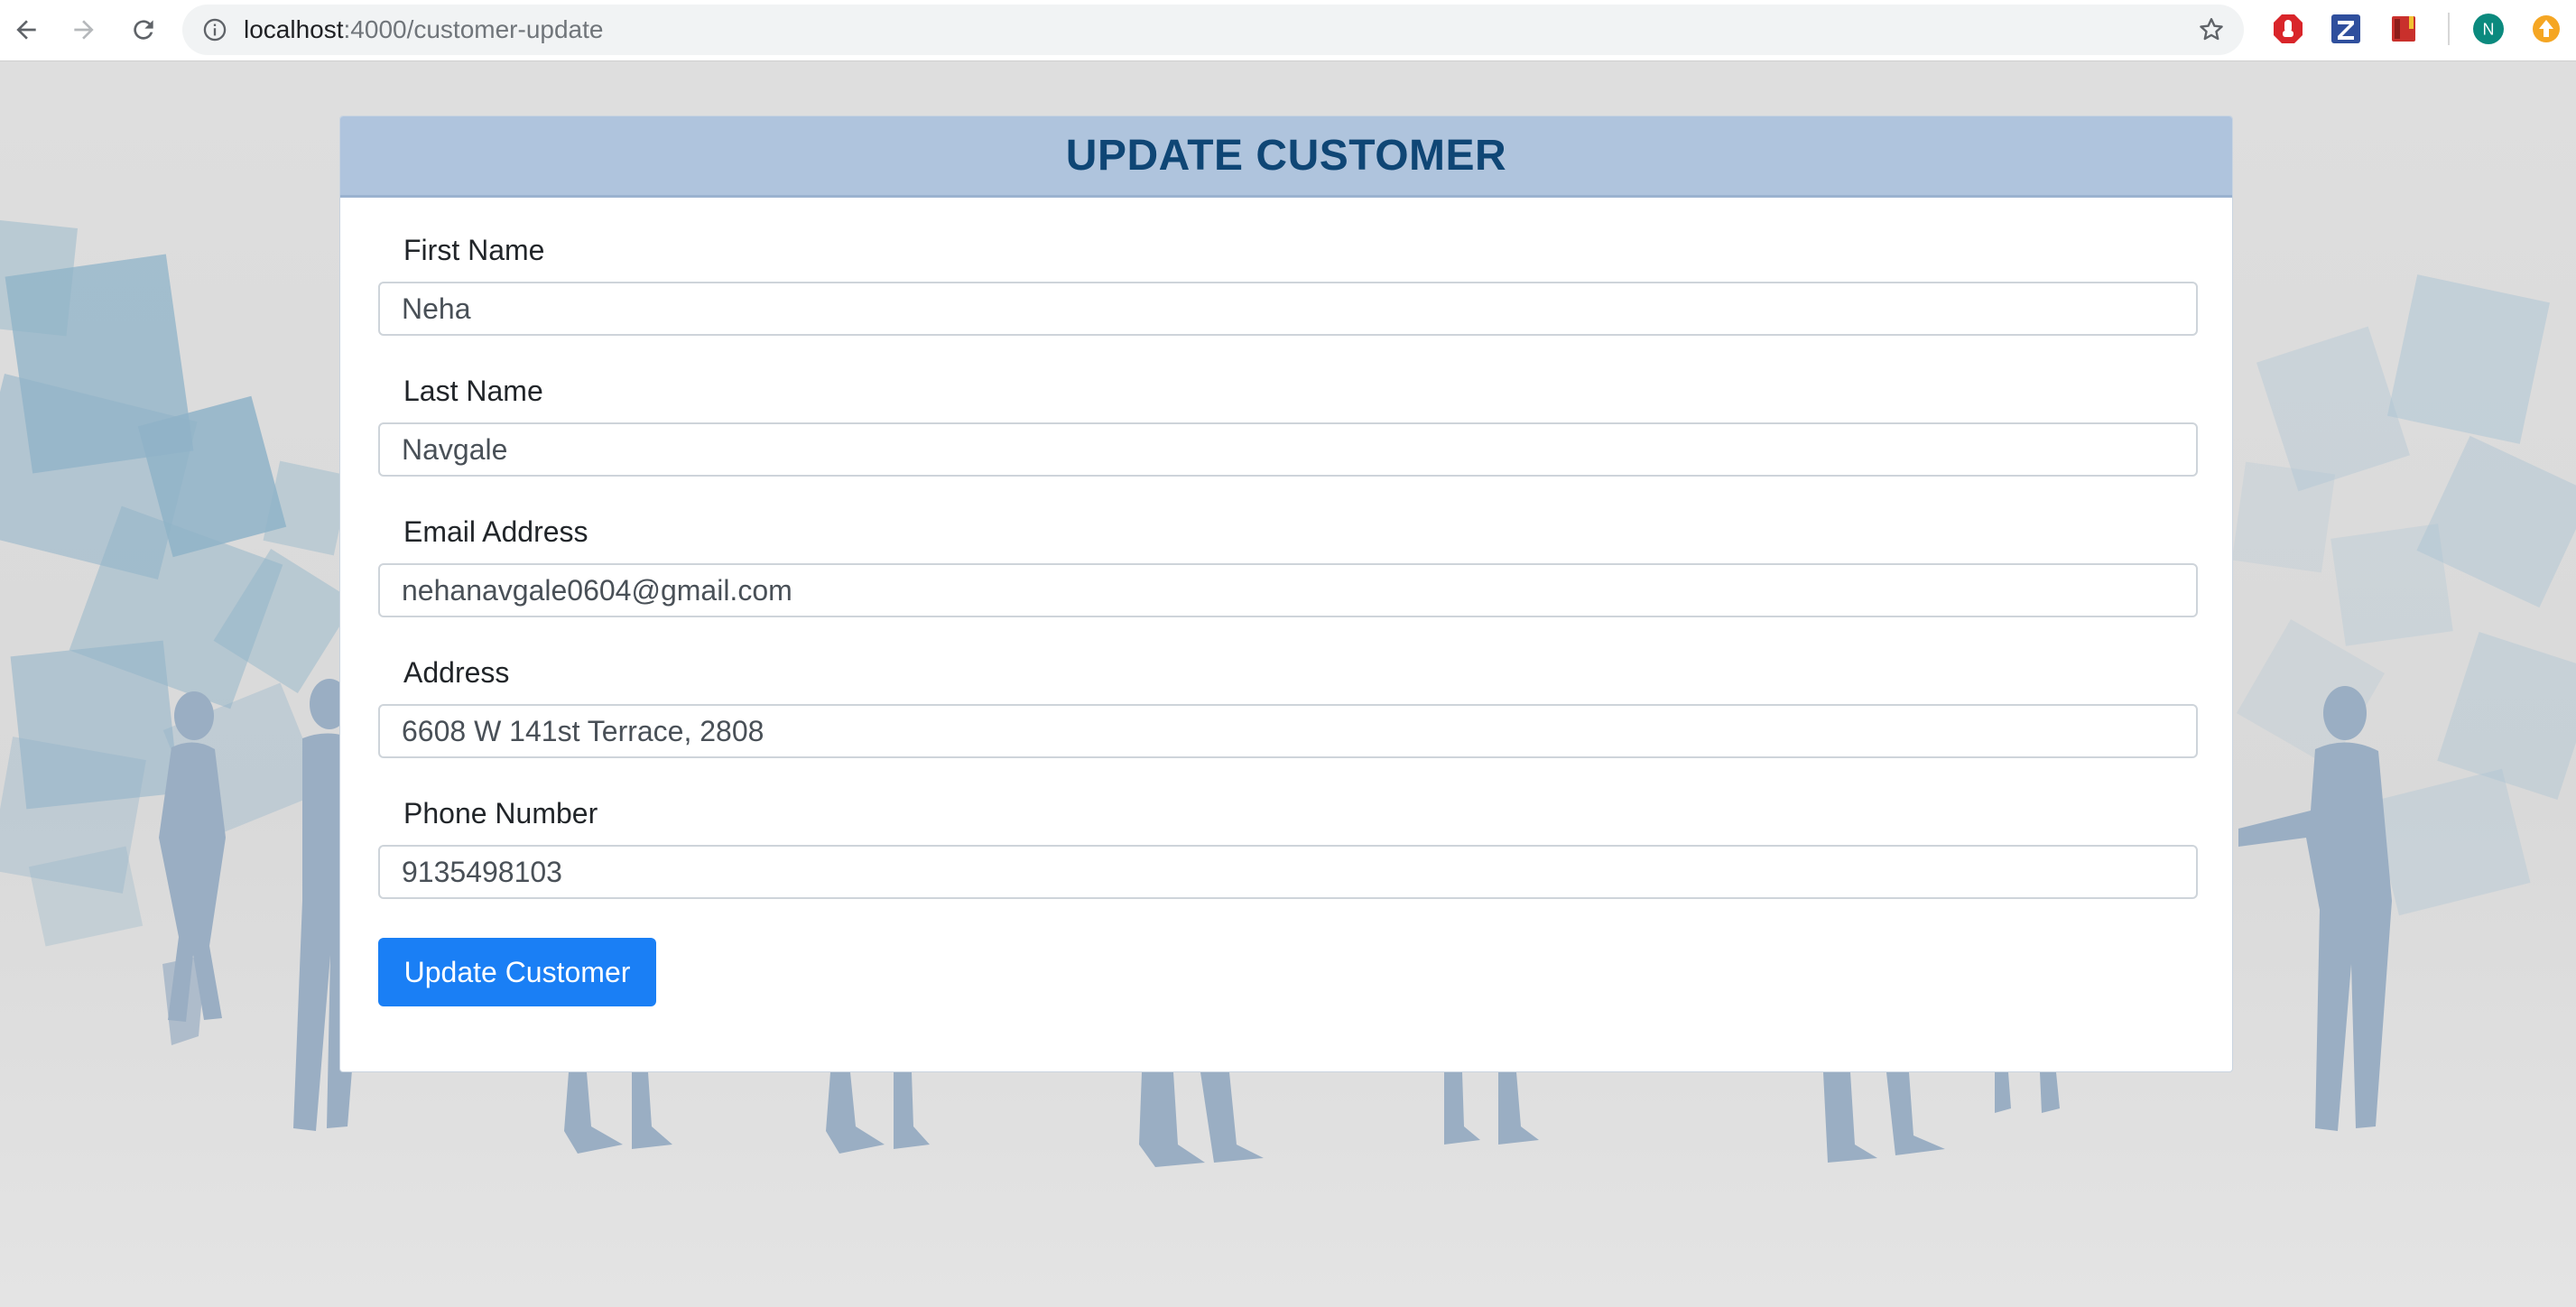 The image size is (2576, 1307). What do you see at coordinates (456, 672) in the screenshot?
I see `address-label: Address` at bounding box center [456, 672].